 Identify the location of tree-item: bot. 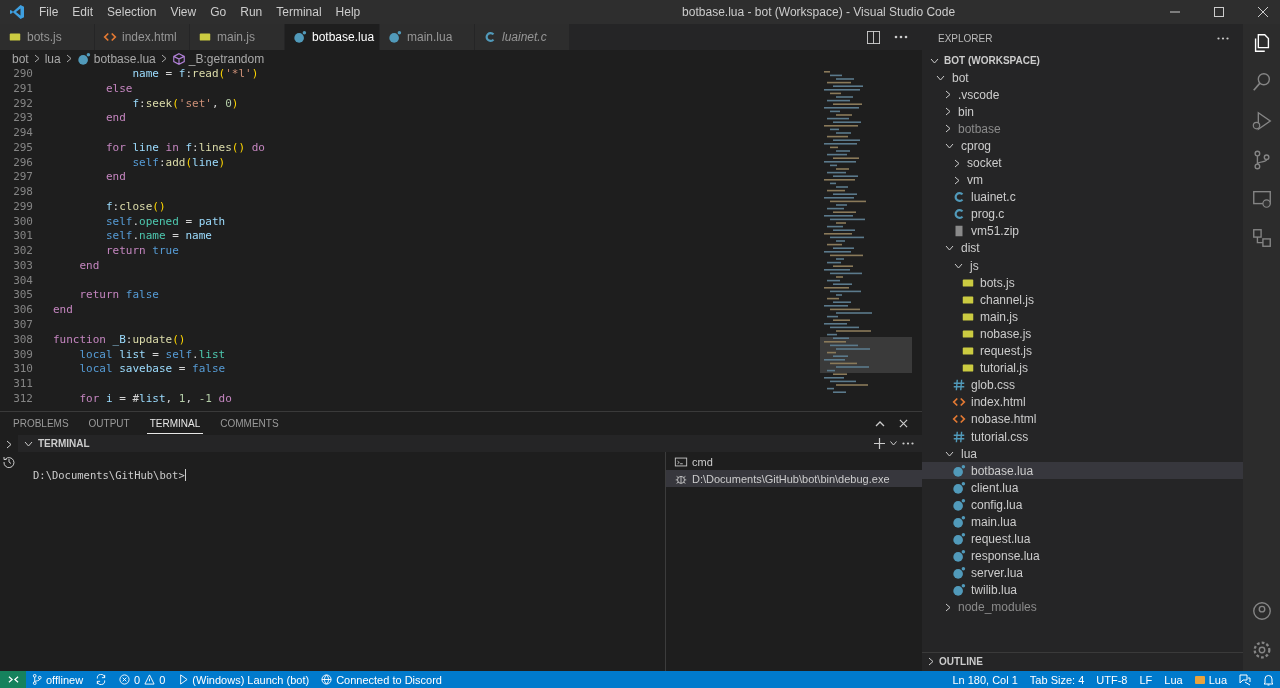
(1082, 78).